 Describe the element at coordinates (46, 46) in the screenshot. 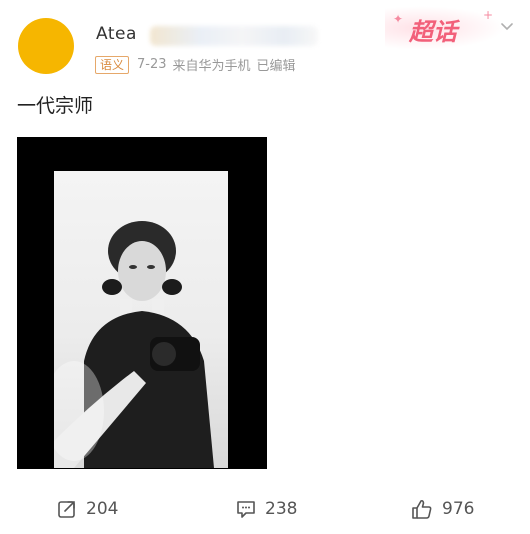

I see `avatar` at that location.